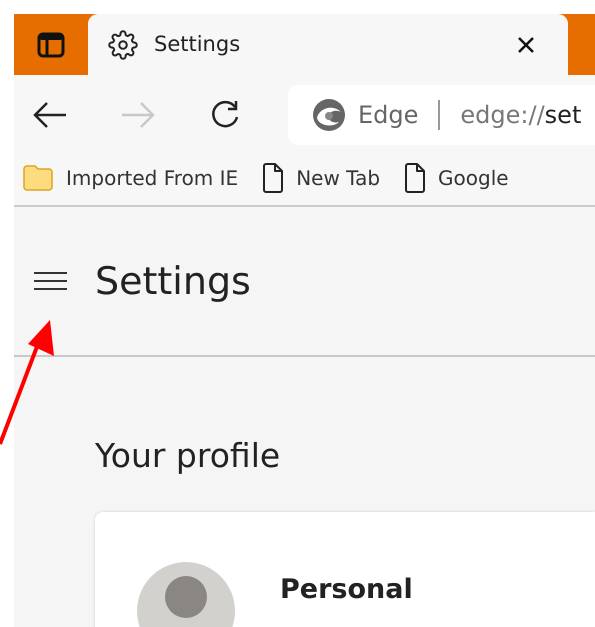 This screenshot has height=627, width=595. I want to click on section-title: Your profile, so click(188, 455).